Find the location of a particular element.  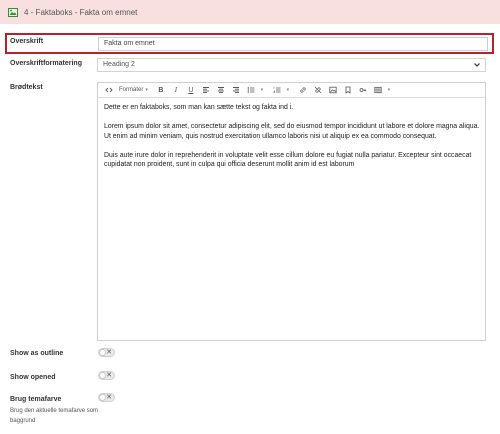

overskriftformatering-label: Overskriftformatering is located at coordinates (46, 63).